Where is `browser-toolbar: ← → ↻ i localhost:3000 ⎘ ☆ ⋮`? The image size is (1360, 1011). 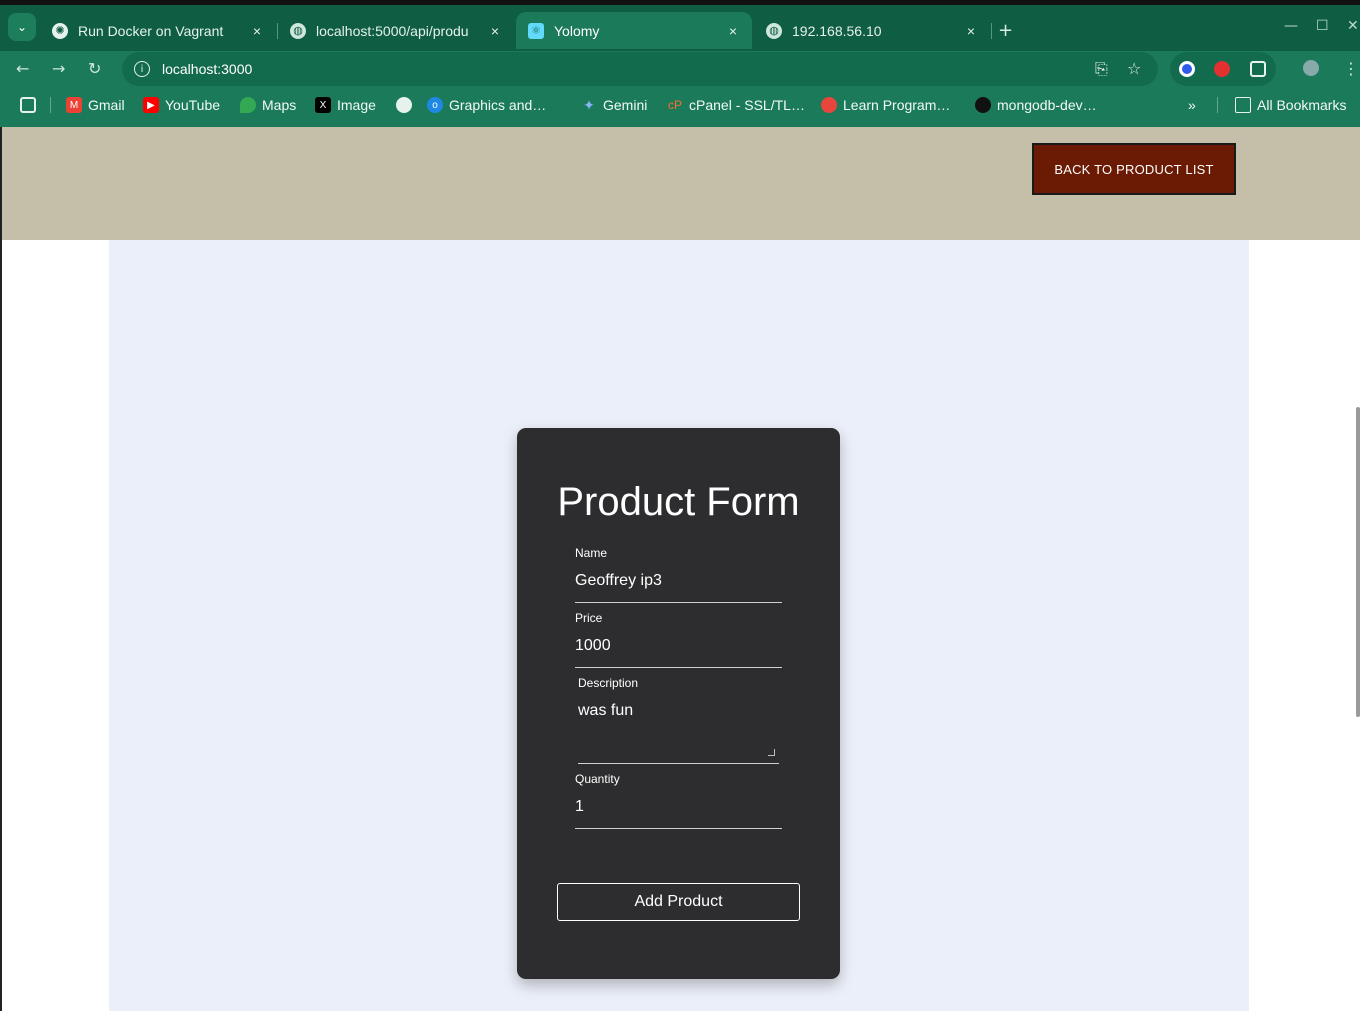
browser-toolbar: ← → ↻ i localhost:3000 ⎘ ☆ ⋮ is located at coordinates (680, 69).